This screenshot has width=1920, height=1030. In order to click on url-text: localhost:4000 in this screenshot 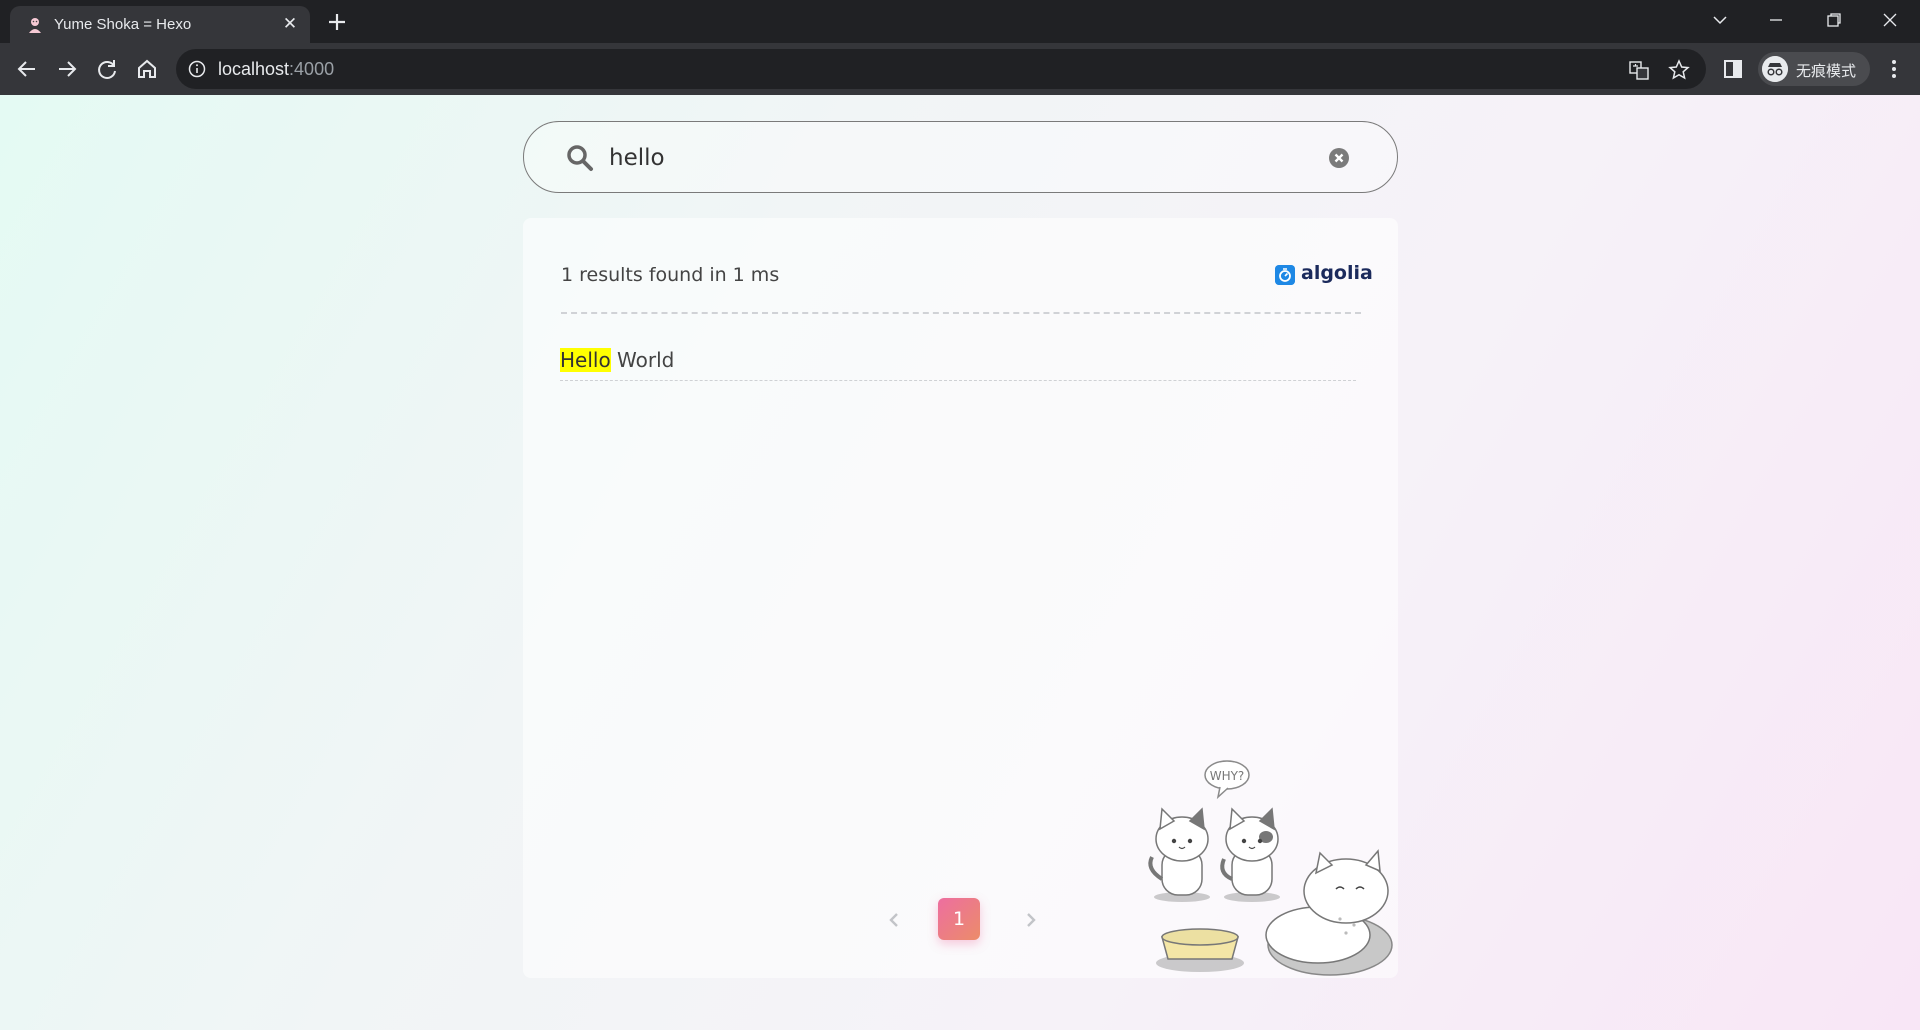, I will do `click(276, 69)`.